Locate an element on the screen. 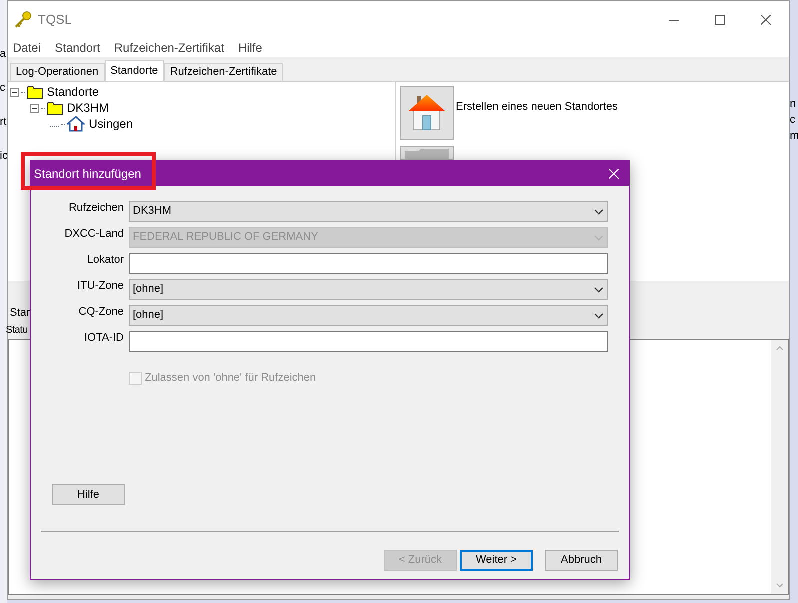 Image resolution: width=798 pixels, height=603 pixels. tree-item: Standorte is located at coordinates (72, 92).